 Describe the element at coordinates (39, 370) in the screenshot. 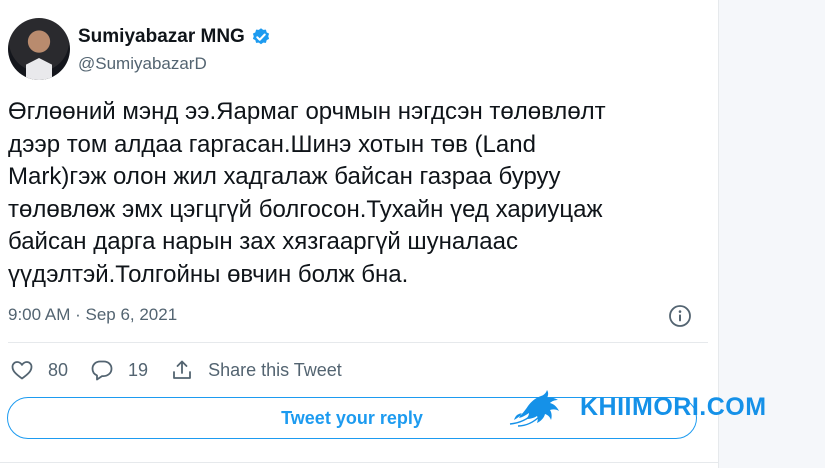

I see `like-action: 80` at that location.